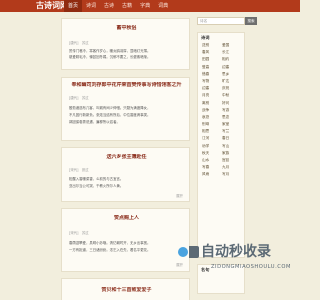 Image resolution: width=320 pixels, height=300 pixels. I want to click on category-link: 旷达, so click(232, 81).